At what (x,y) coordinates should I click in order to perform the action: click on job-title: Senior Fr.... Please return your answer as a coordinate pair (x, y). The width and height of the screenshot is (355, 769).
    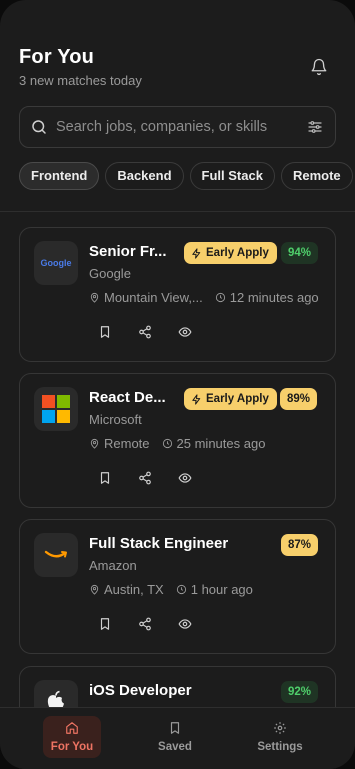
    Looking at the image, I should click on (128, 251).